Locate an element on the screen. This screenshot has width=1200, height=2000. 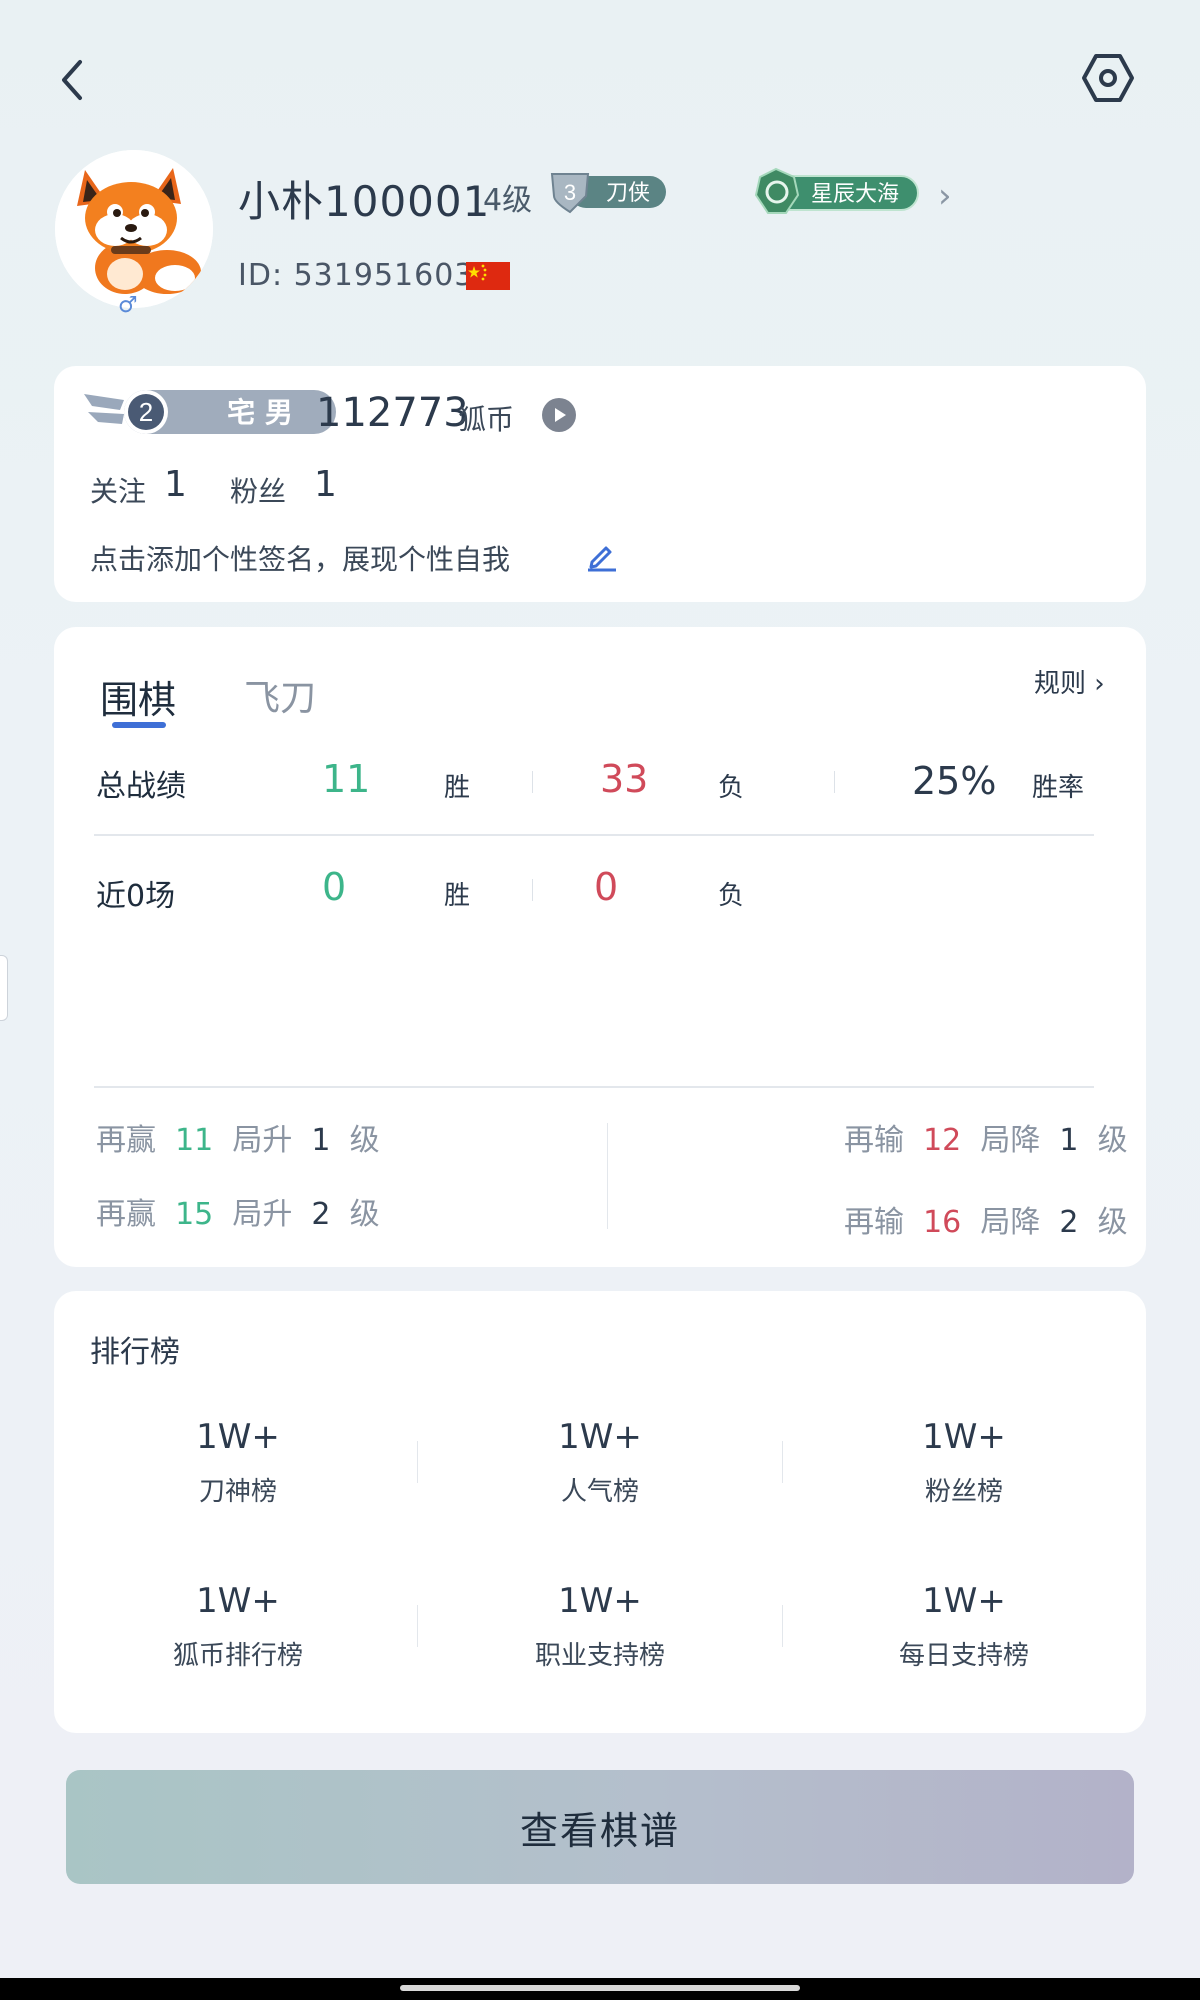
demote-row-1: 再输 12 局降 1 级 is located at coordinates (986, 1140).